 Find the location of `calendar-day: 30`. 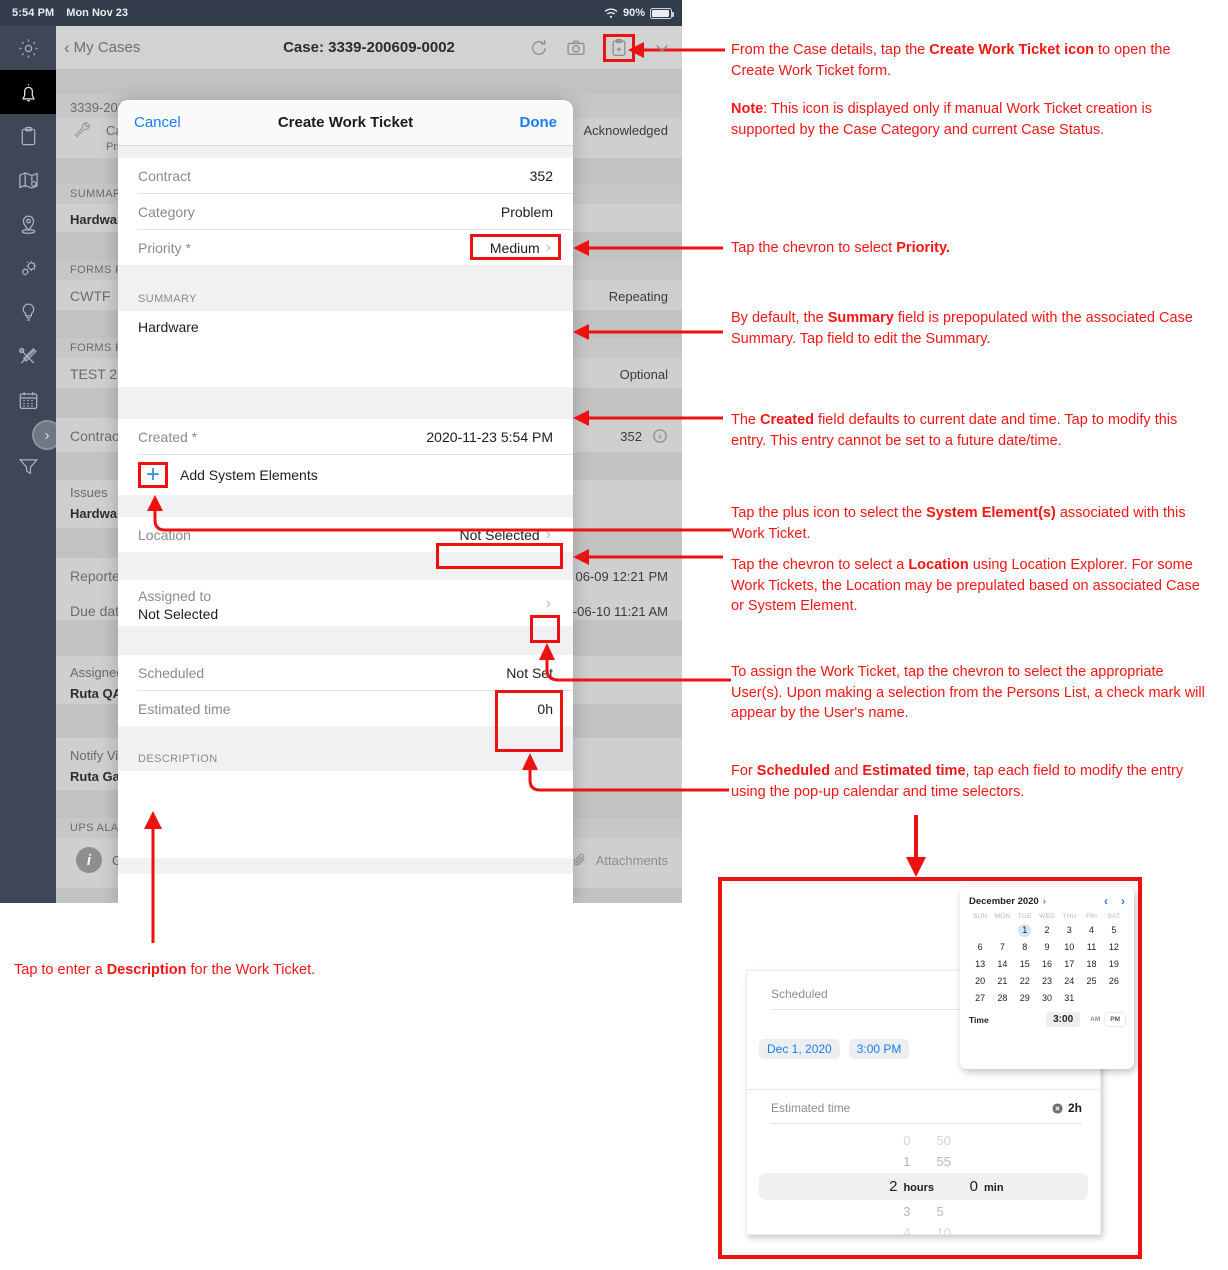

calendar-day: 30 is located at coordinates (1047, 998).